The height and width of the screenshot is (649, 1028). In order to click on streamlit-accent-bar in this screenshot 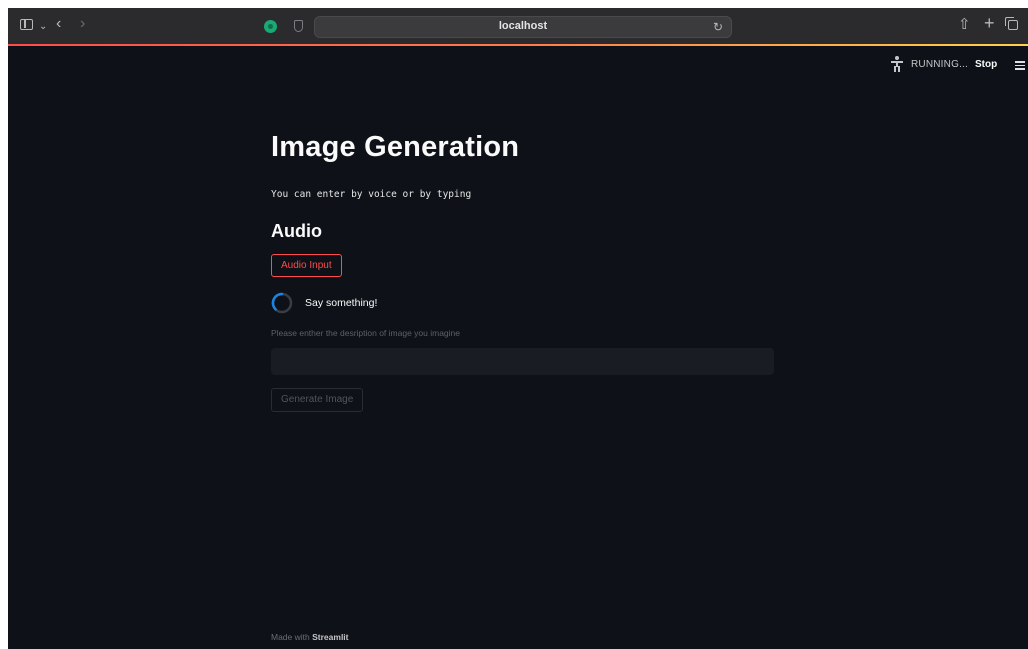, I will do `click(518, 45)`.